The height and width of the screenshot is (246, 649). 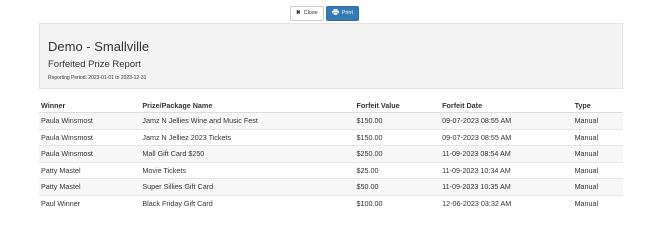 What do you see at coordinates (247, 202) in the screenshot?
I see `cell-prize: Black Friday Gift Card` at bounding box center [247, 202].